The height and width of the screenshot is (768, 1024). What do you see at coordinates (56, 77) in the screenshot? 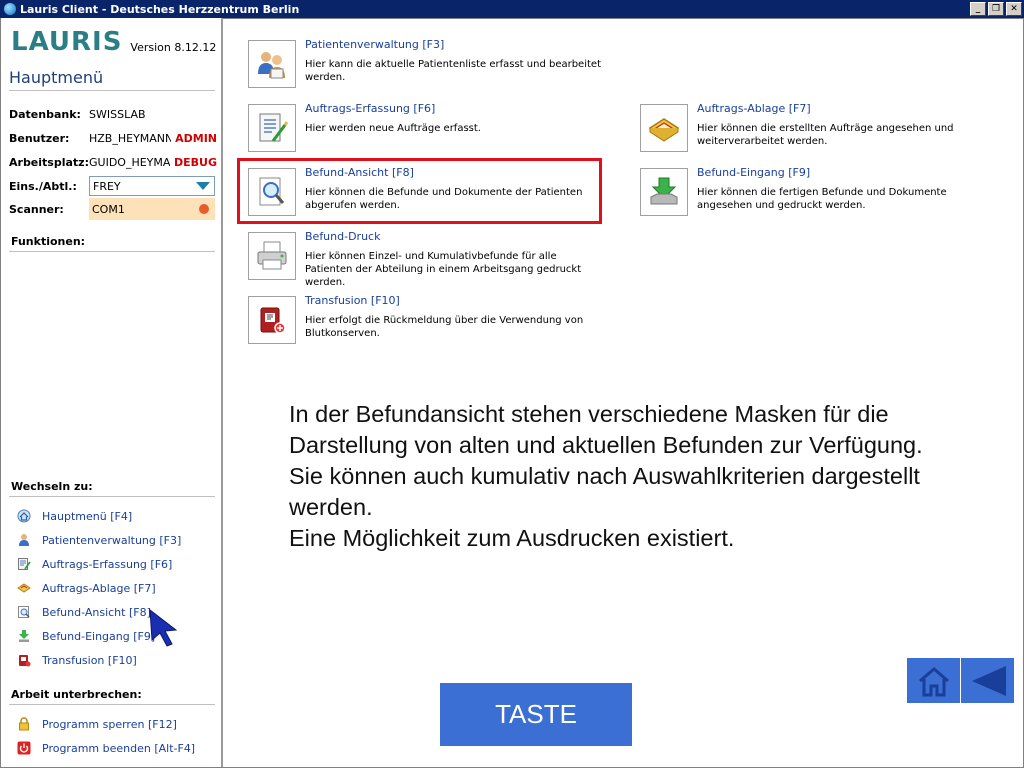
I see `sidebar-heading: Hauptmenü` at bounding box center [56, 77].